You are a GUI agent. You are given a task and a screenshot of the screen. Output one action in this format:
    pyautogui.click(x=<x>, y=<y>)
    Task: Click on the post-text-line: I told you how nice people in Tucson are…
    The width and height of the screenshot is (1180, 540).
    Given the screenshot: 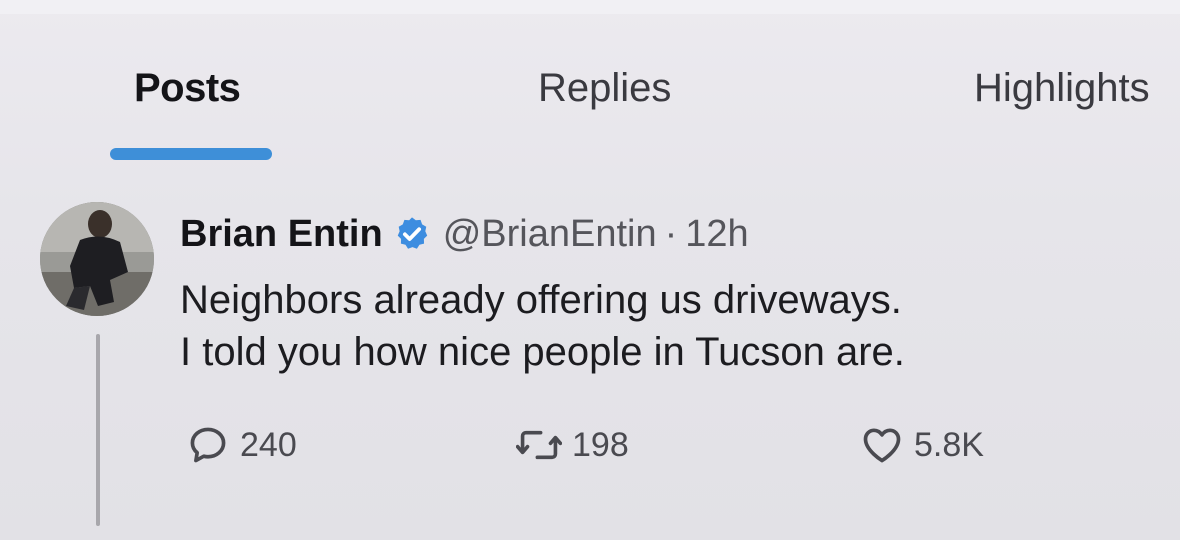 What is the action you would take?
    pyautogui.click(x=542, y=352)
    